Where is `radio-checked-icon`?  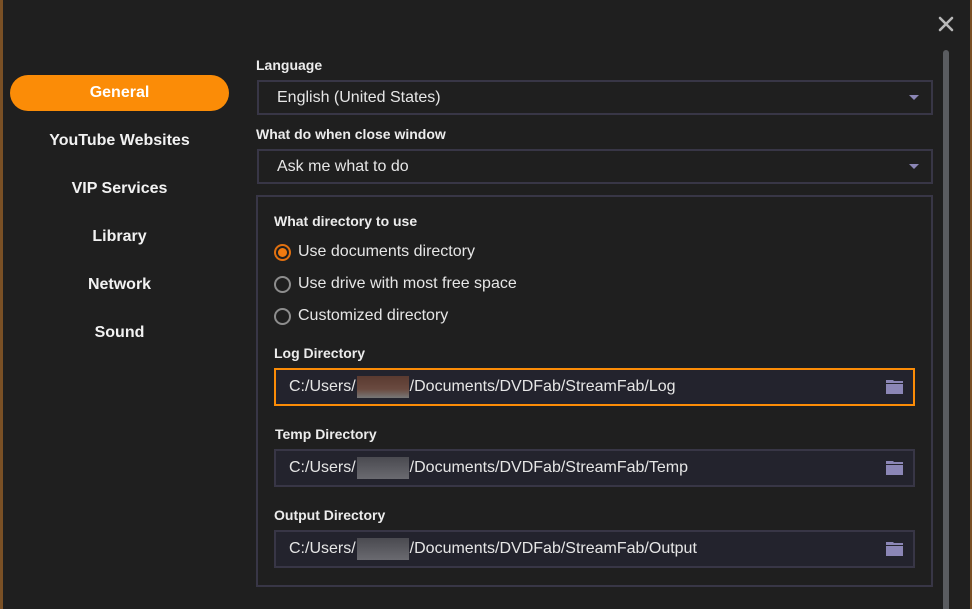 radio-checked-icon is located at coordinates (282, 252).